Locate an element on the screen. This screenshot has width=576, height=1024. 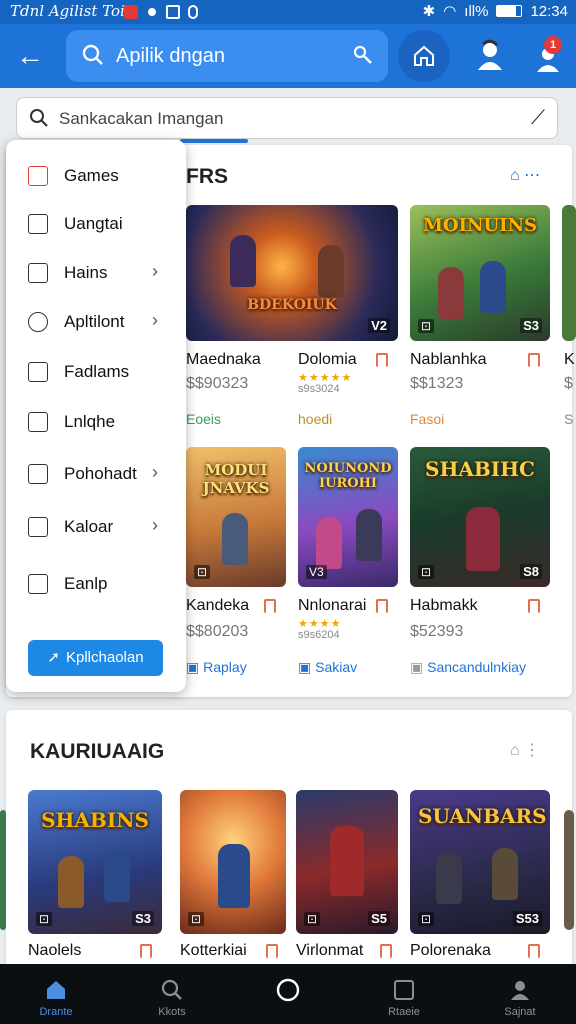
menu-item-uangtai: Uangtai is located at coordinates (96, 224).